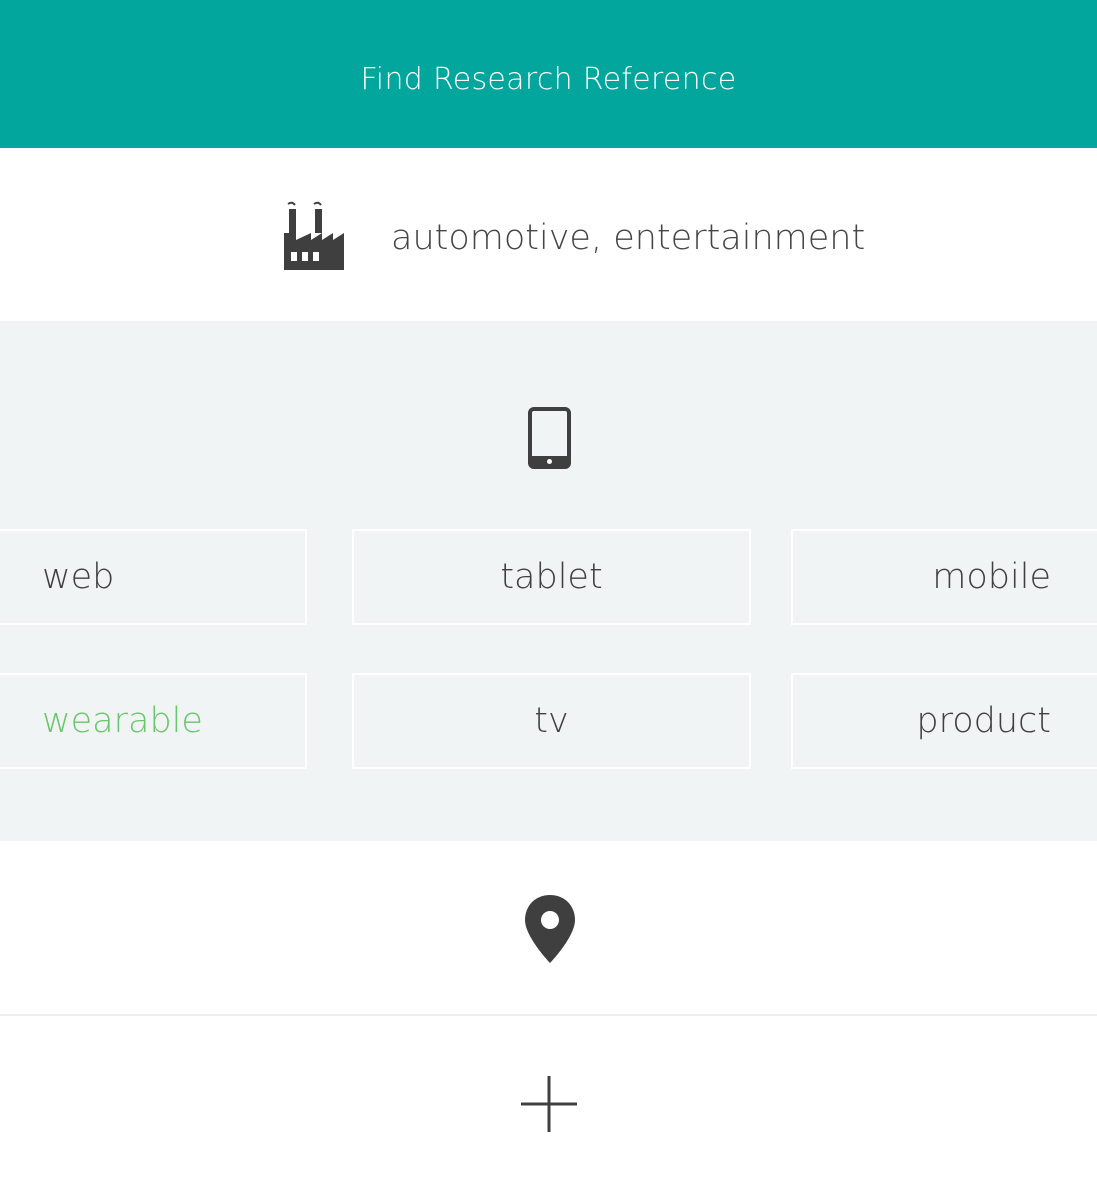 The image size is (1097, 1188). I want to click on header-bar: Find Research Reference, so click(548, 74).